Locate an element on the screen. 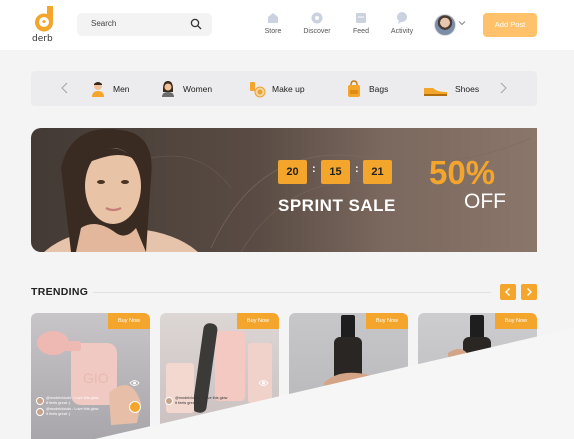 The image size is (574, 439). svg-text: GIO is located at coordinates (96, 378).